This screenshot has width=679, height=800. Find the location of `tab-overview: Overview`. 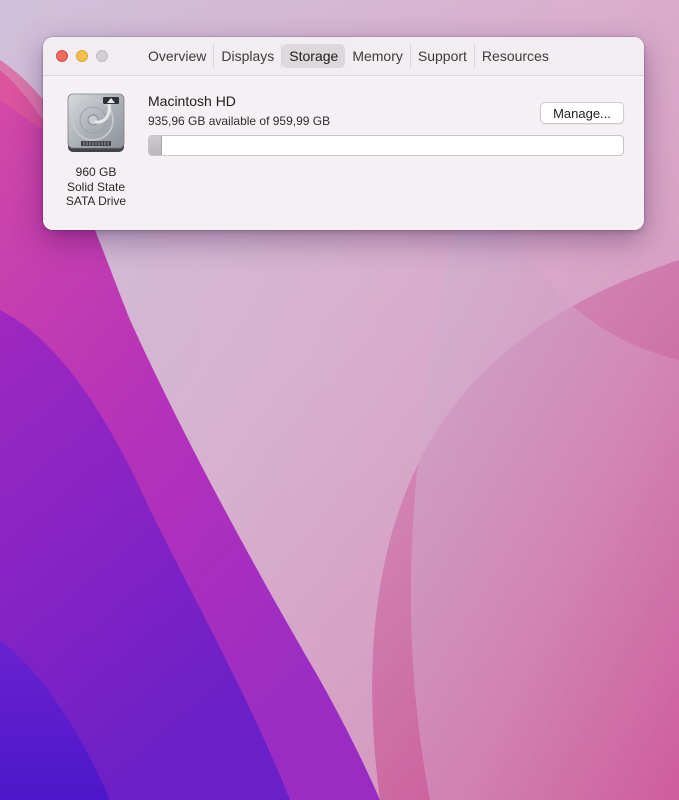

tab-overview: Overview is located at coordinates (178, 56).